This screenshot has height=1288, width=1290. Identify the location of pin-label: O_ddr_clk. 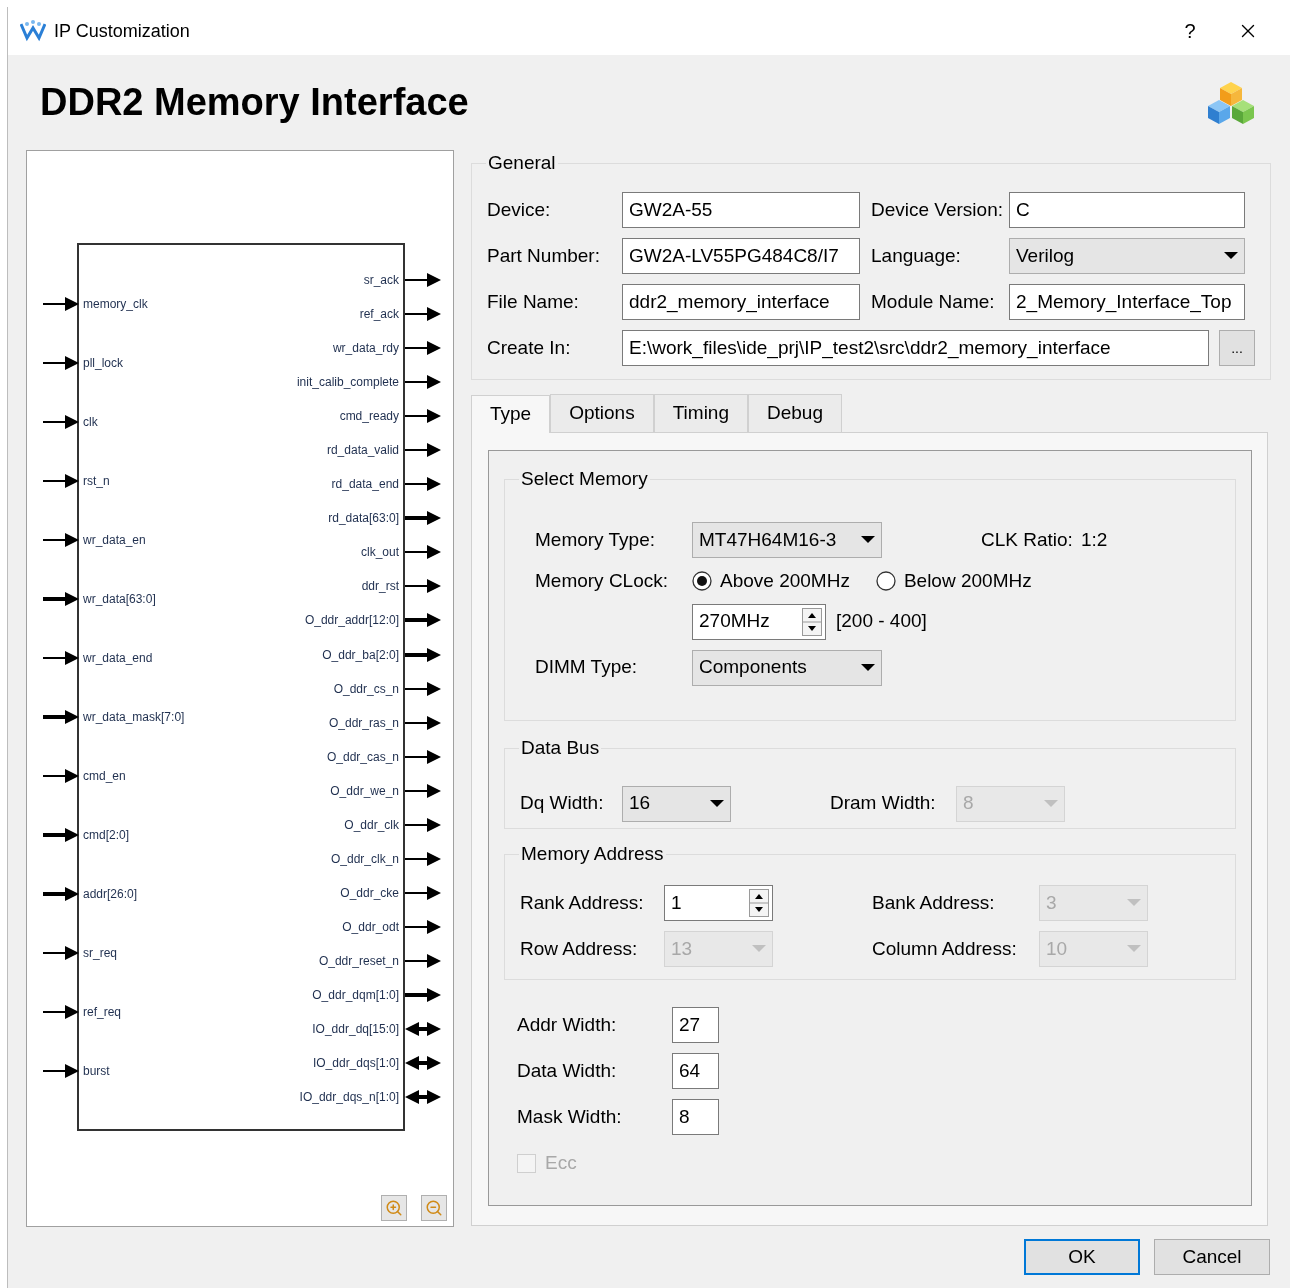
(371, 825).